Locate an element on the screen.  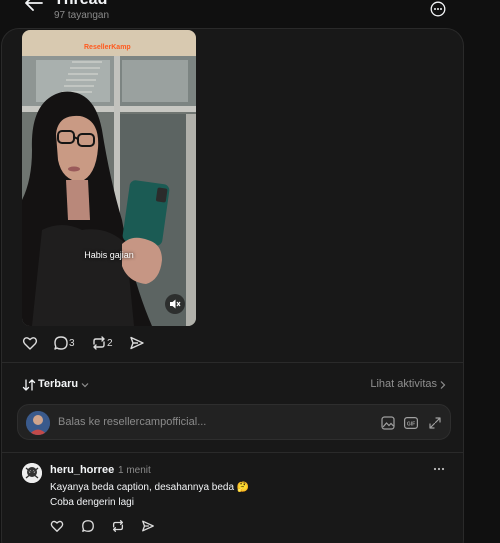
skull-avatar-image is located at coordinates (32, 473).